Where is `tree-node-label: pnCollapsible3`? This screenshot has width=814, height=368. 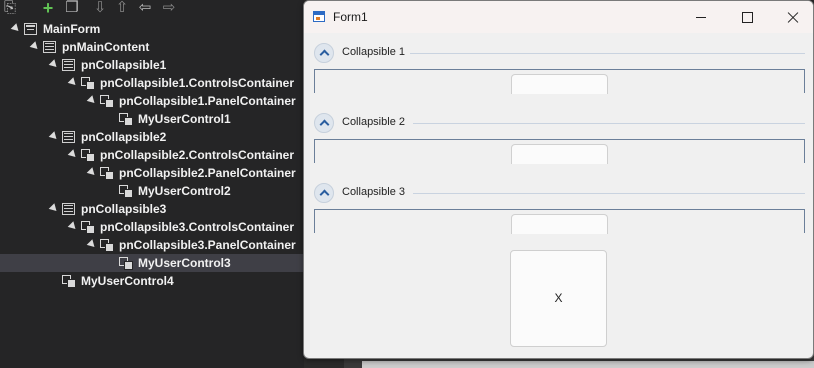 tree-node-label: pnCollapsible3 is located at coordinates (124, 209).